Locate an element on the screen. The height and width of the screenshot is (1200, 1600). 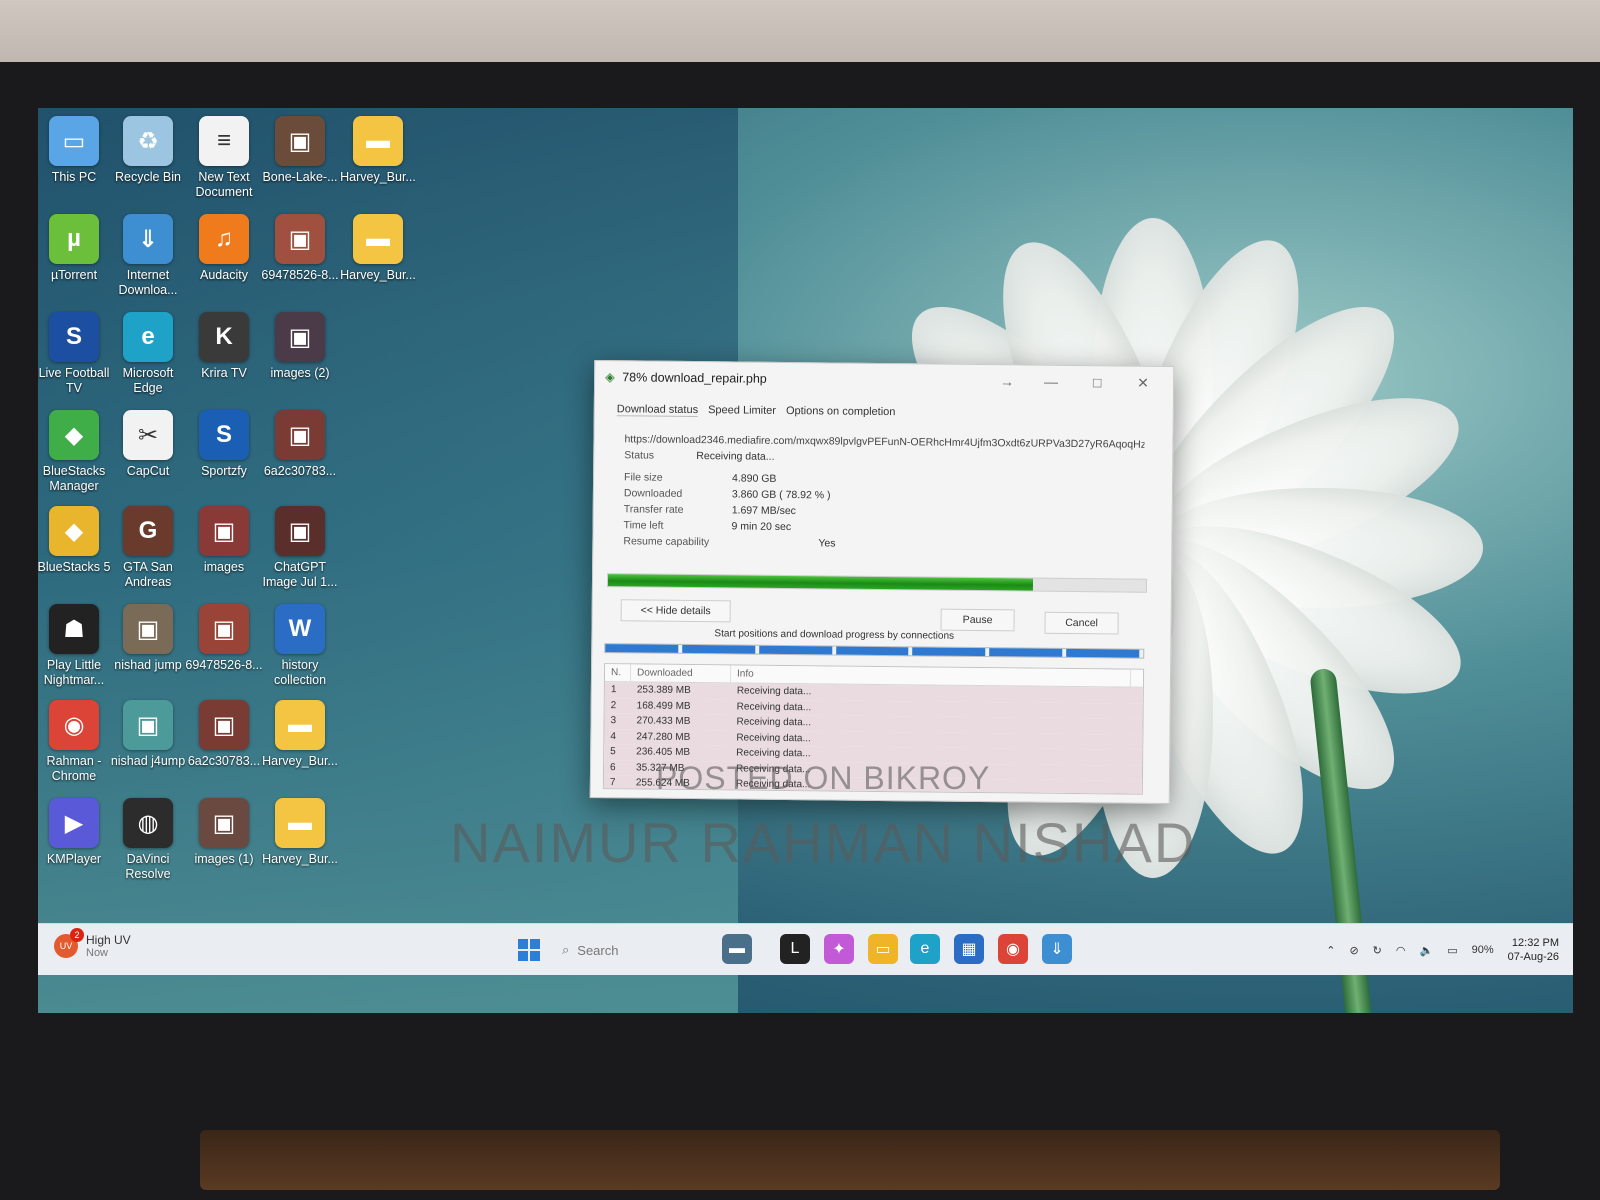
desktop-icon: ▣ nishad jump is located at coordinates (148, 638).